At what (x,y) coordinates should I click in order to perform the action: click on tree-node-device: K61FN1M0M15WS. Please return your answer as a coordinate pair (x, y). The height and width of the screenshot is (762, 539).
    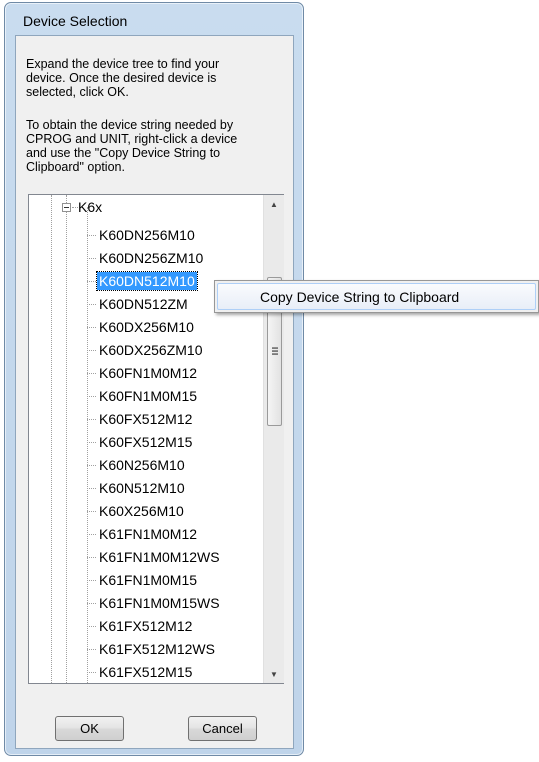
    Looking at the image, I should click on (159, 603).